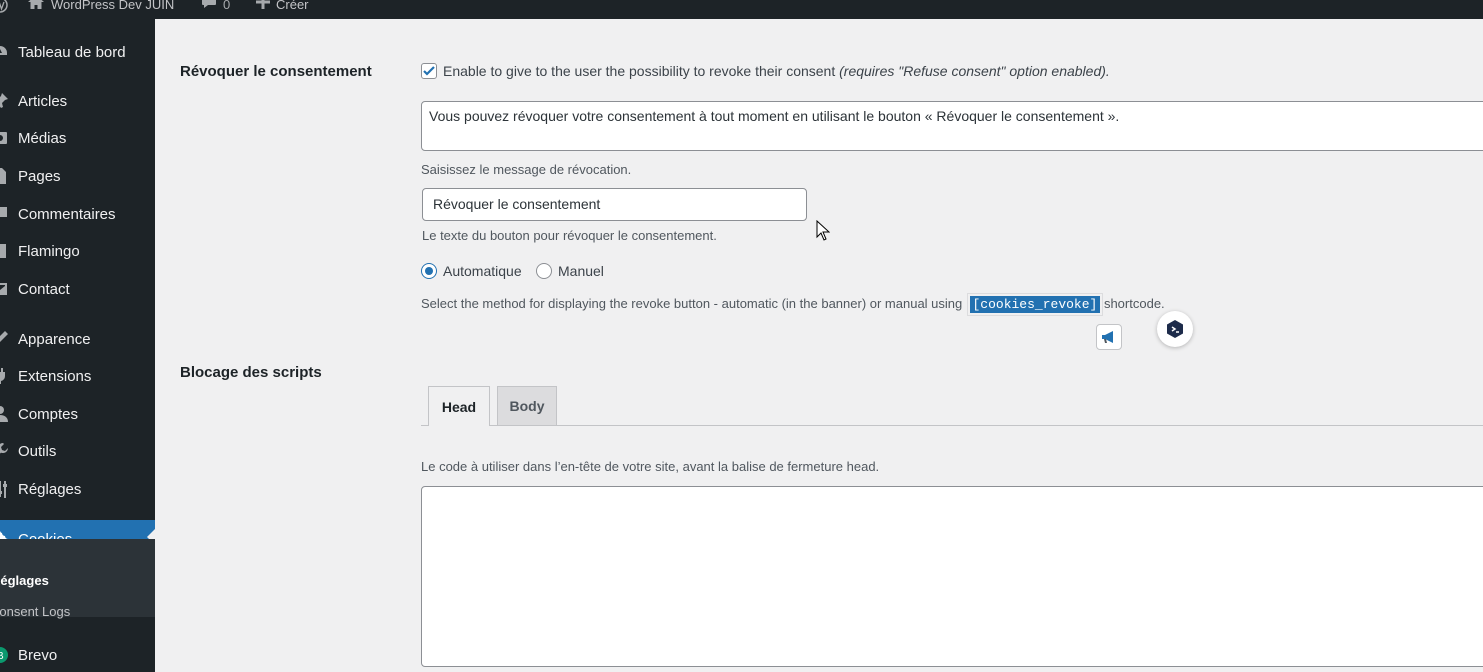  I want to click on media-icon, so click(5, 138).